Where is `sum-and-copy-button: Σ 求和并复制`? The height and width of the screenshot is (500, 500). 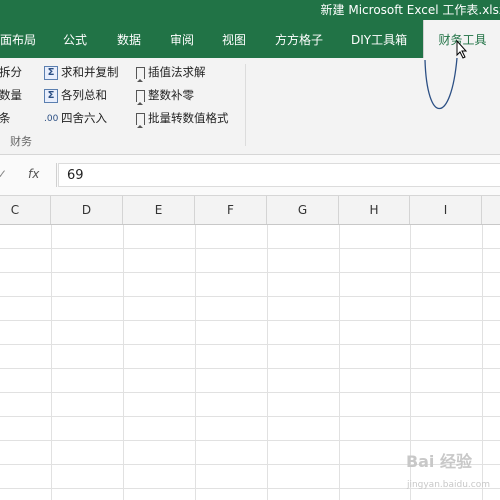 sum-and-copy-button: Σ 求和并复制 is located at coordinates (81, 72).